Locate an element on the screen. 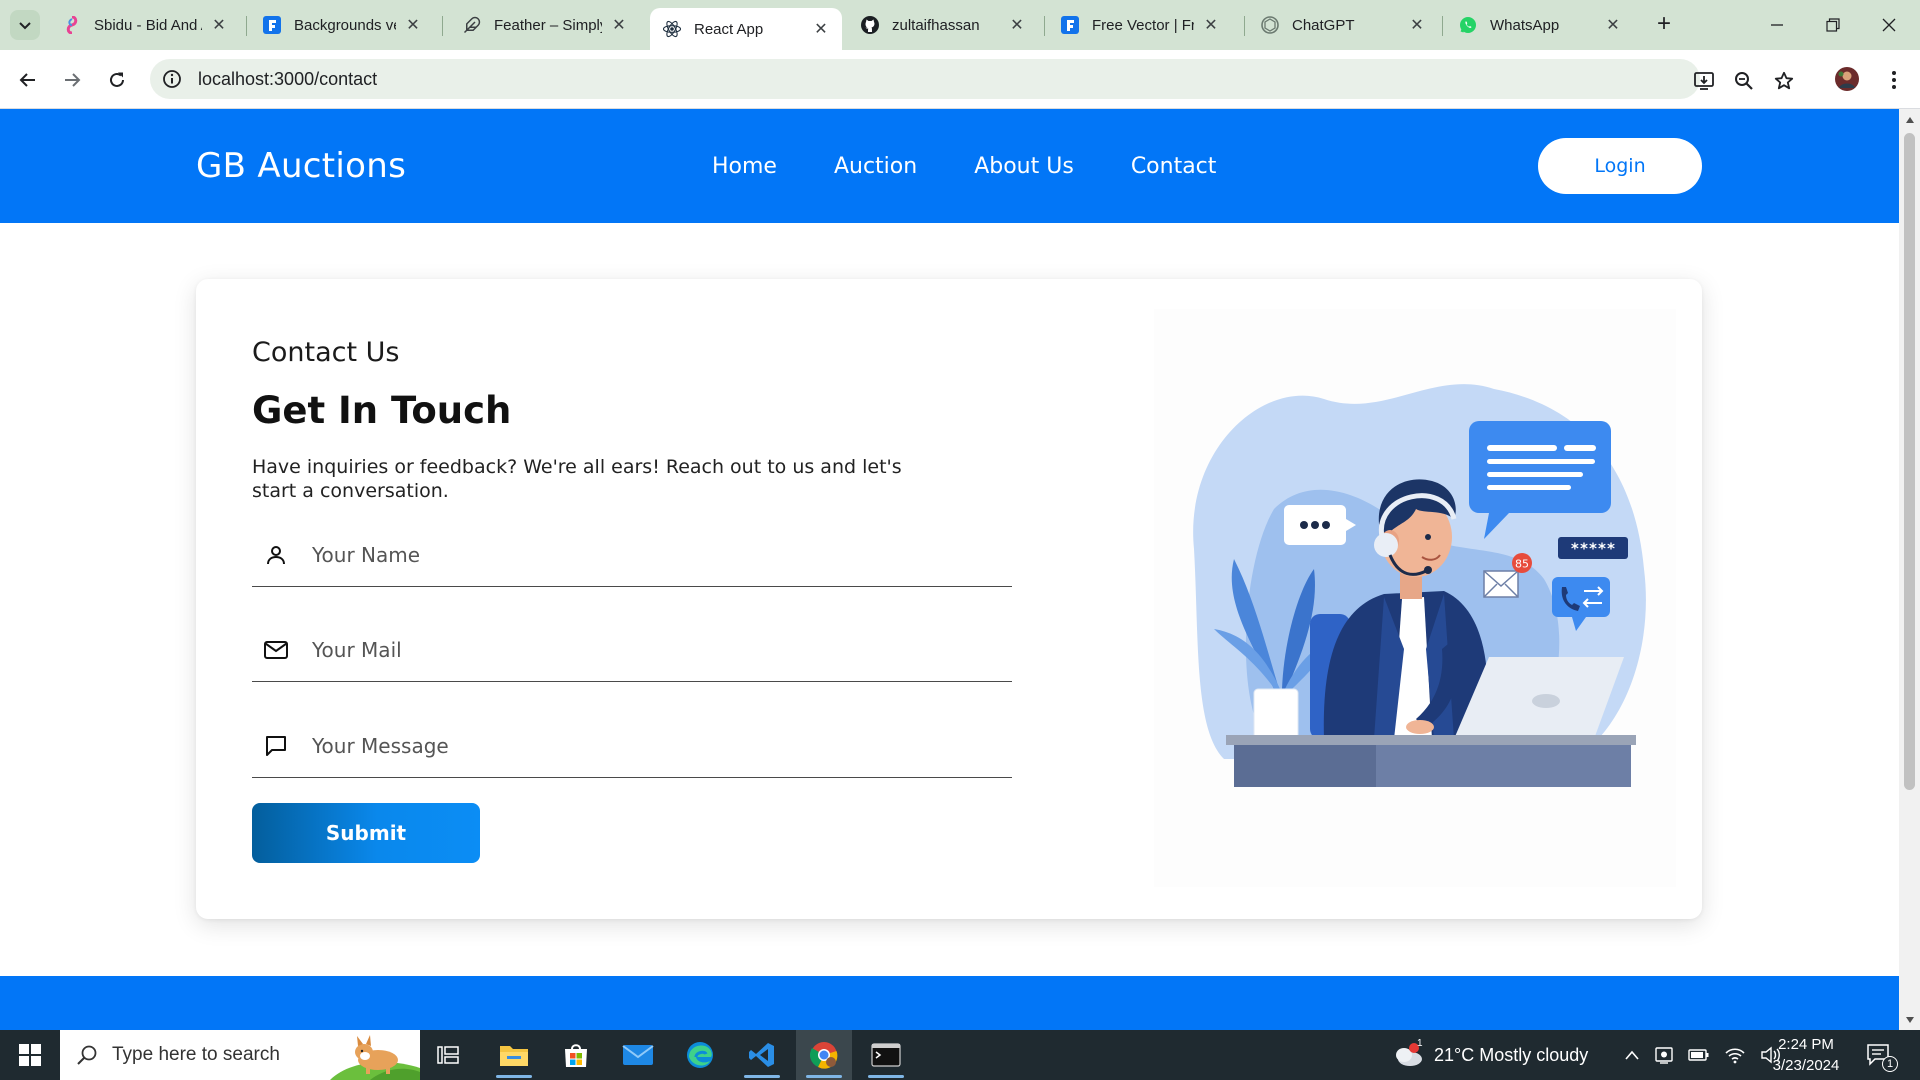 The width and height of the screenshot is (1920, 1080). terminal-button is located at coordinates (886, 1055).